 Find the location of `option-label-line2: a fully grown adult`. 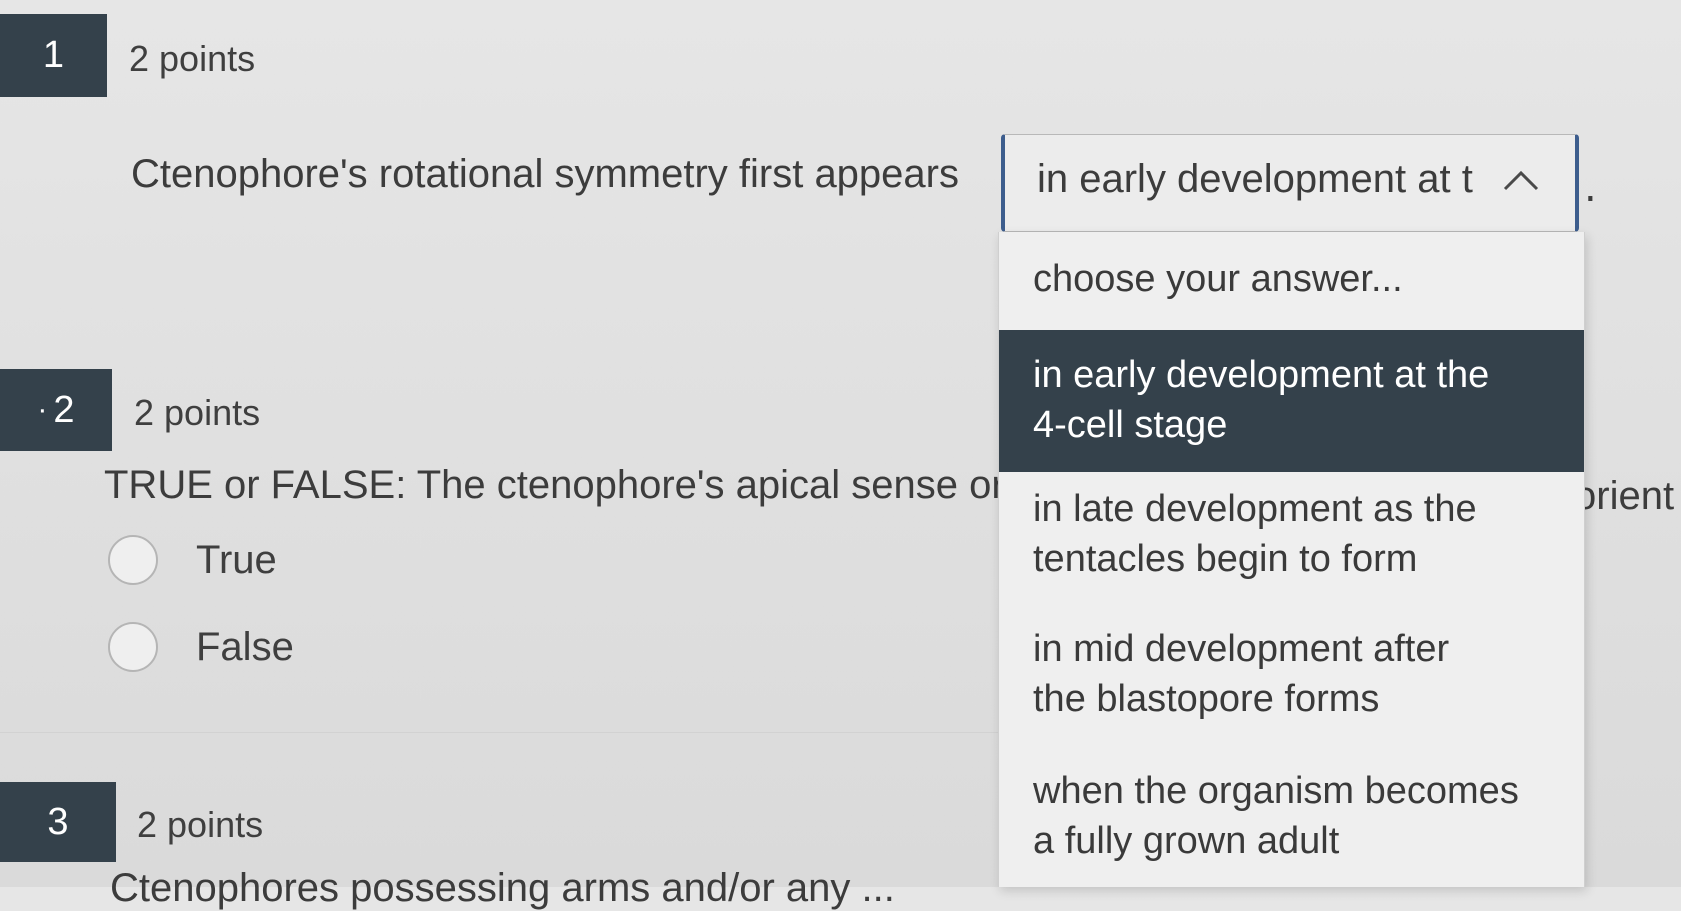

option-label-line2: a fully grown adult is located at coordinates (1186, 841).